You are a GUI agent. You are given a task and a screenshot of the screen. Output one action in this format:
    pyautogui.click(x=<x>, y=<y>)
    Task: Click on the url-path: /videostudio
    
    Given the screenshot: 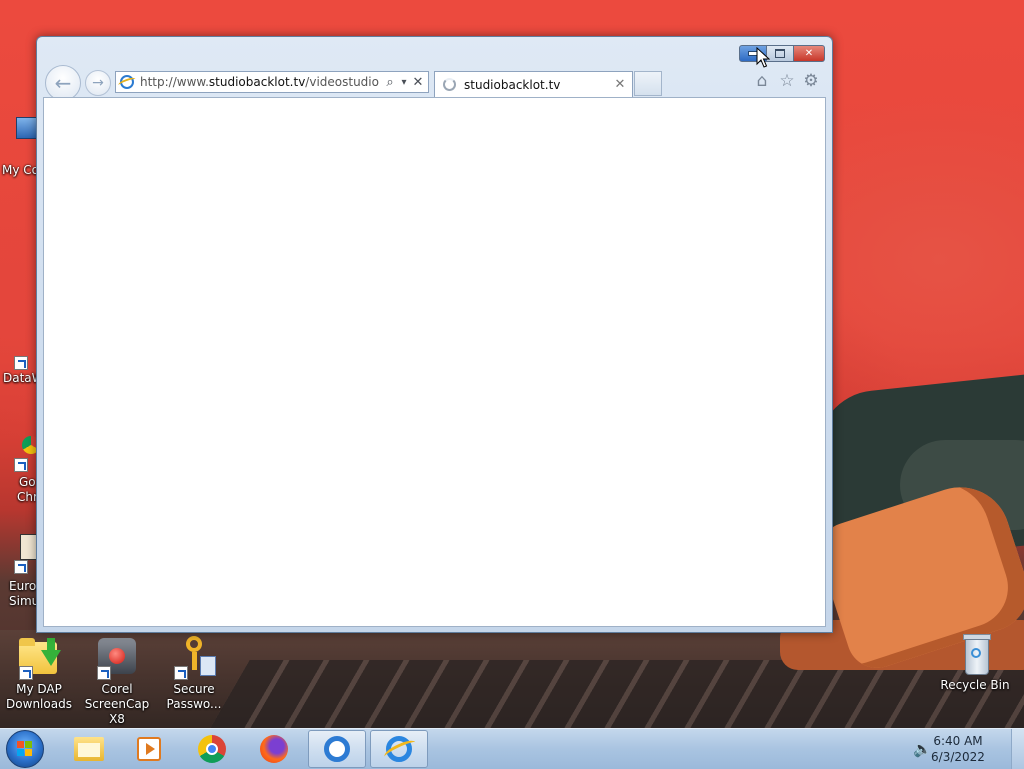 What is the action you would take?
    pyautogui.click(x=342, y=82)
    